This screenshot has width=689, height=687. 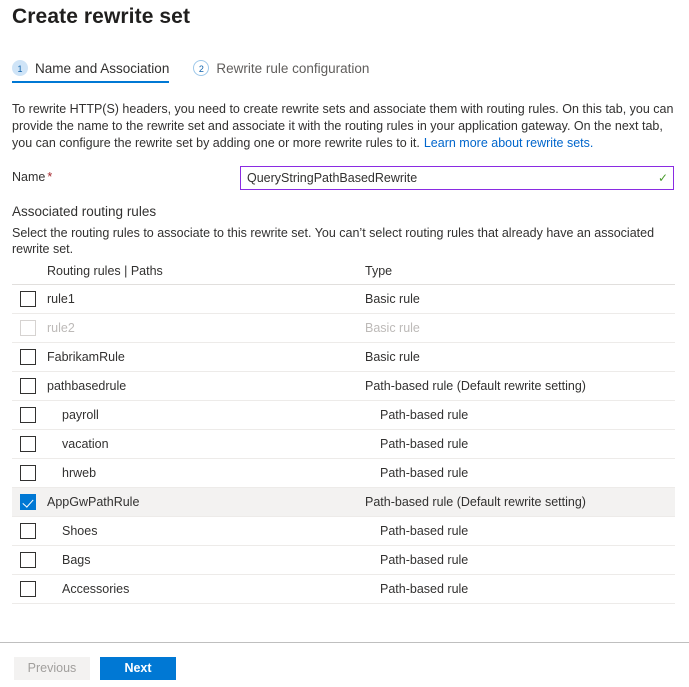 I want to click on table-header-type: Type, so click(x=379, y=271).